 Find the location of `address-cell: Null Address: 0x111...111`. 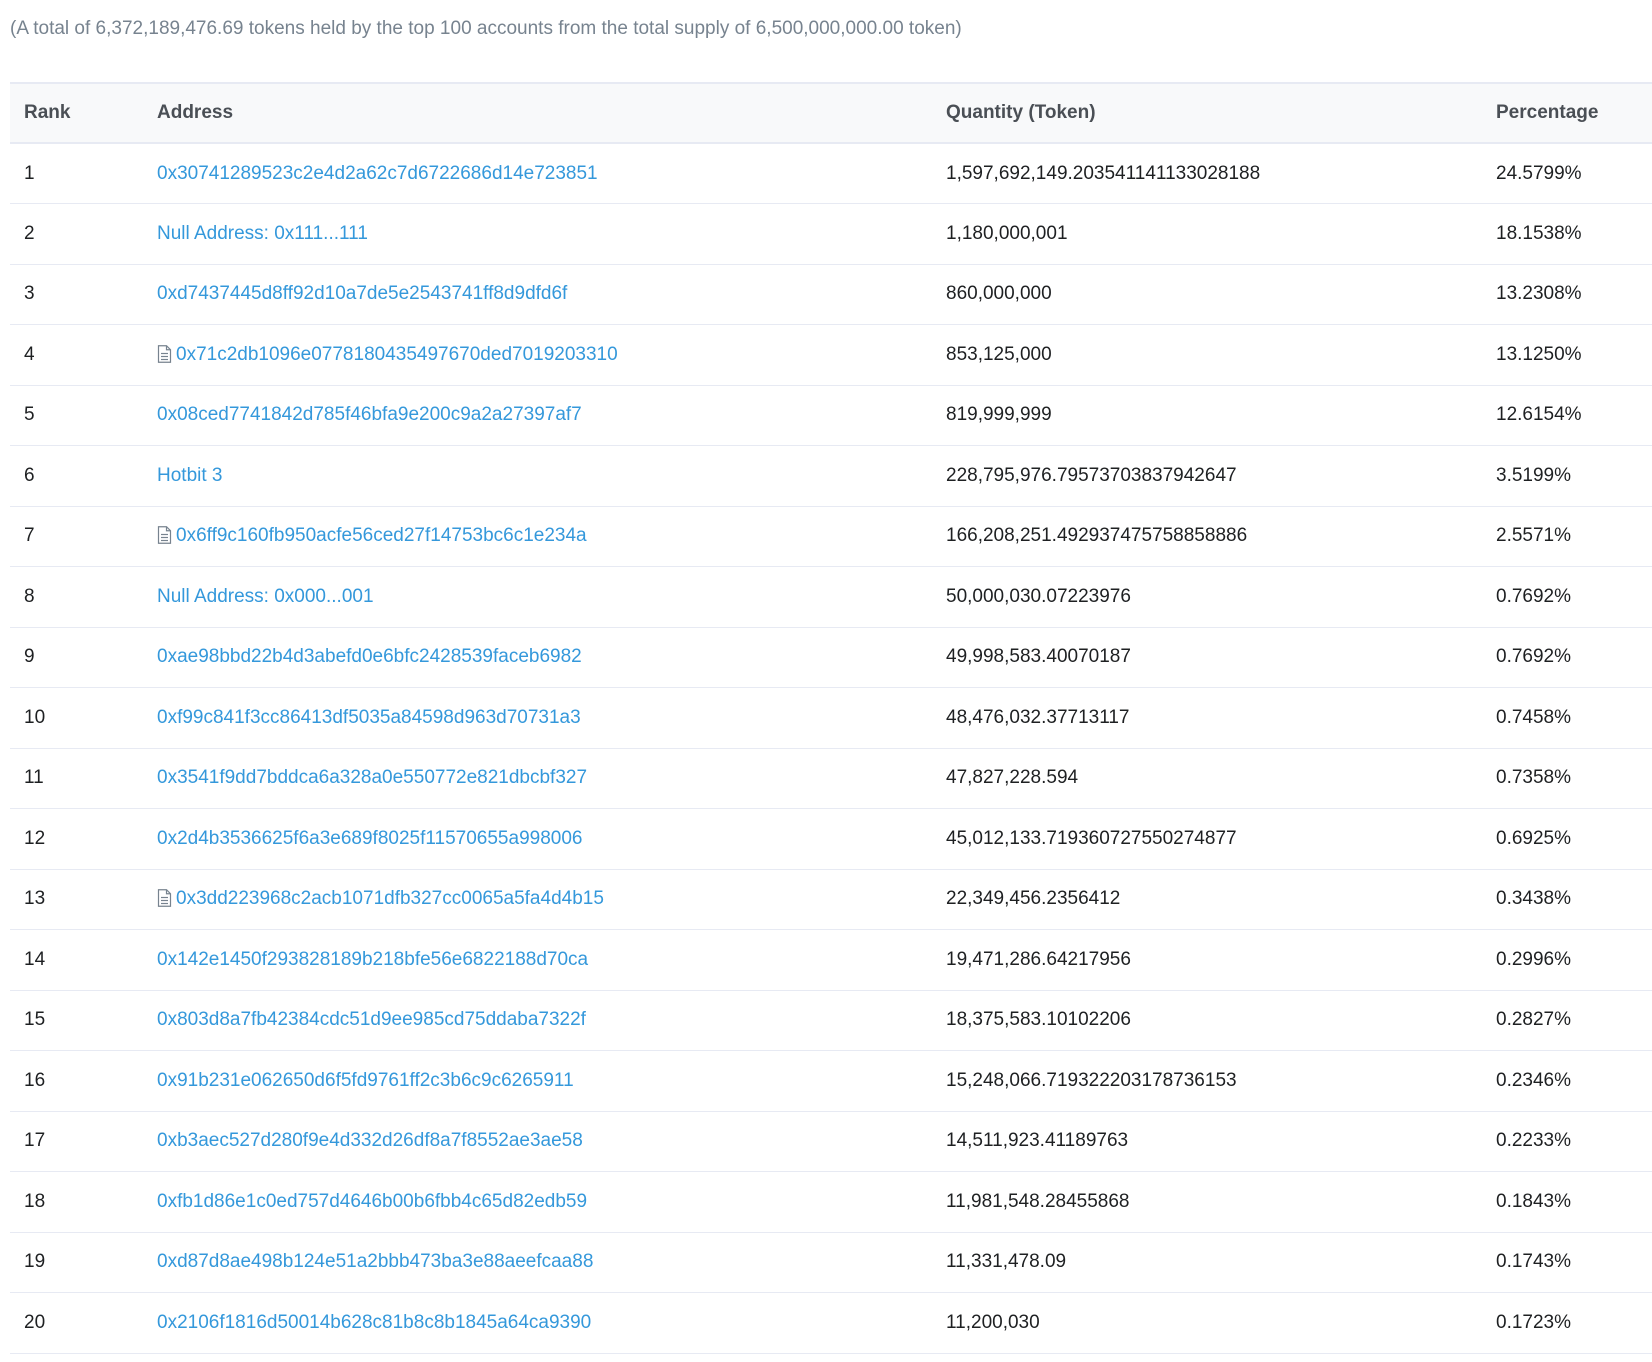

address-cell: Null Address: 0x111...111 is located at coordinates (551, 234).